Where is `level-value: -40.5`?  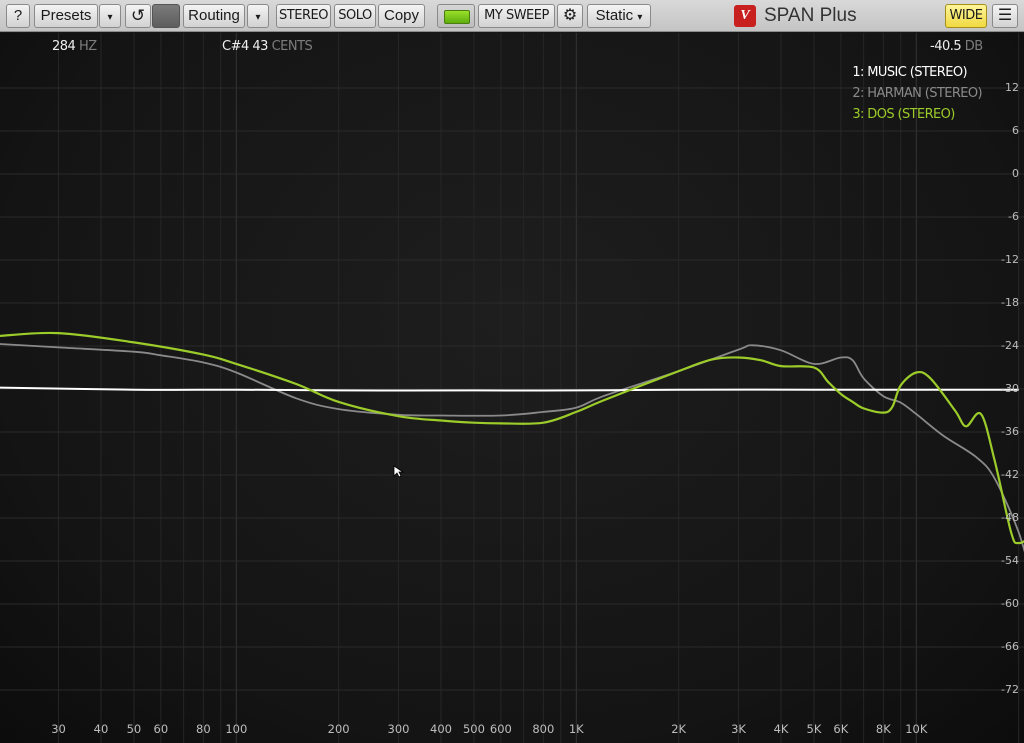 level-value: -40.5 is located at coordinates (946, 46).